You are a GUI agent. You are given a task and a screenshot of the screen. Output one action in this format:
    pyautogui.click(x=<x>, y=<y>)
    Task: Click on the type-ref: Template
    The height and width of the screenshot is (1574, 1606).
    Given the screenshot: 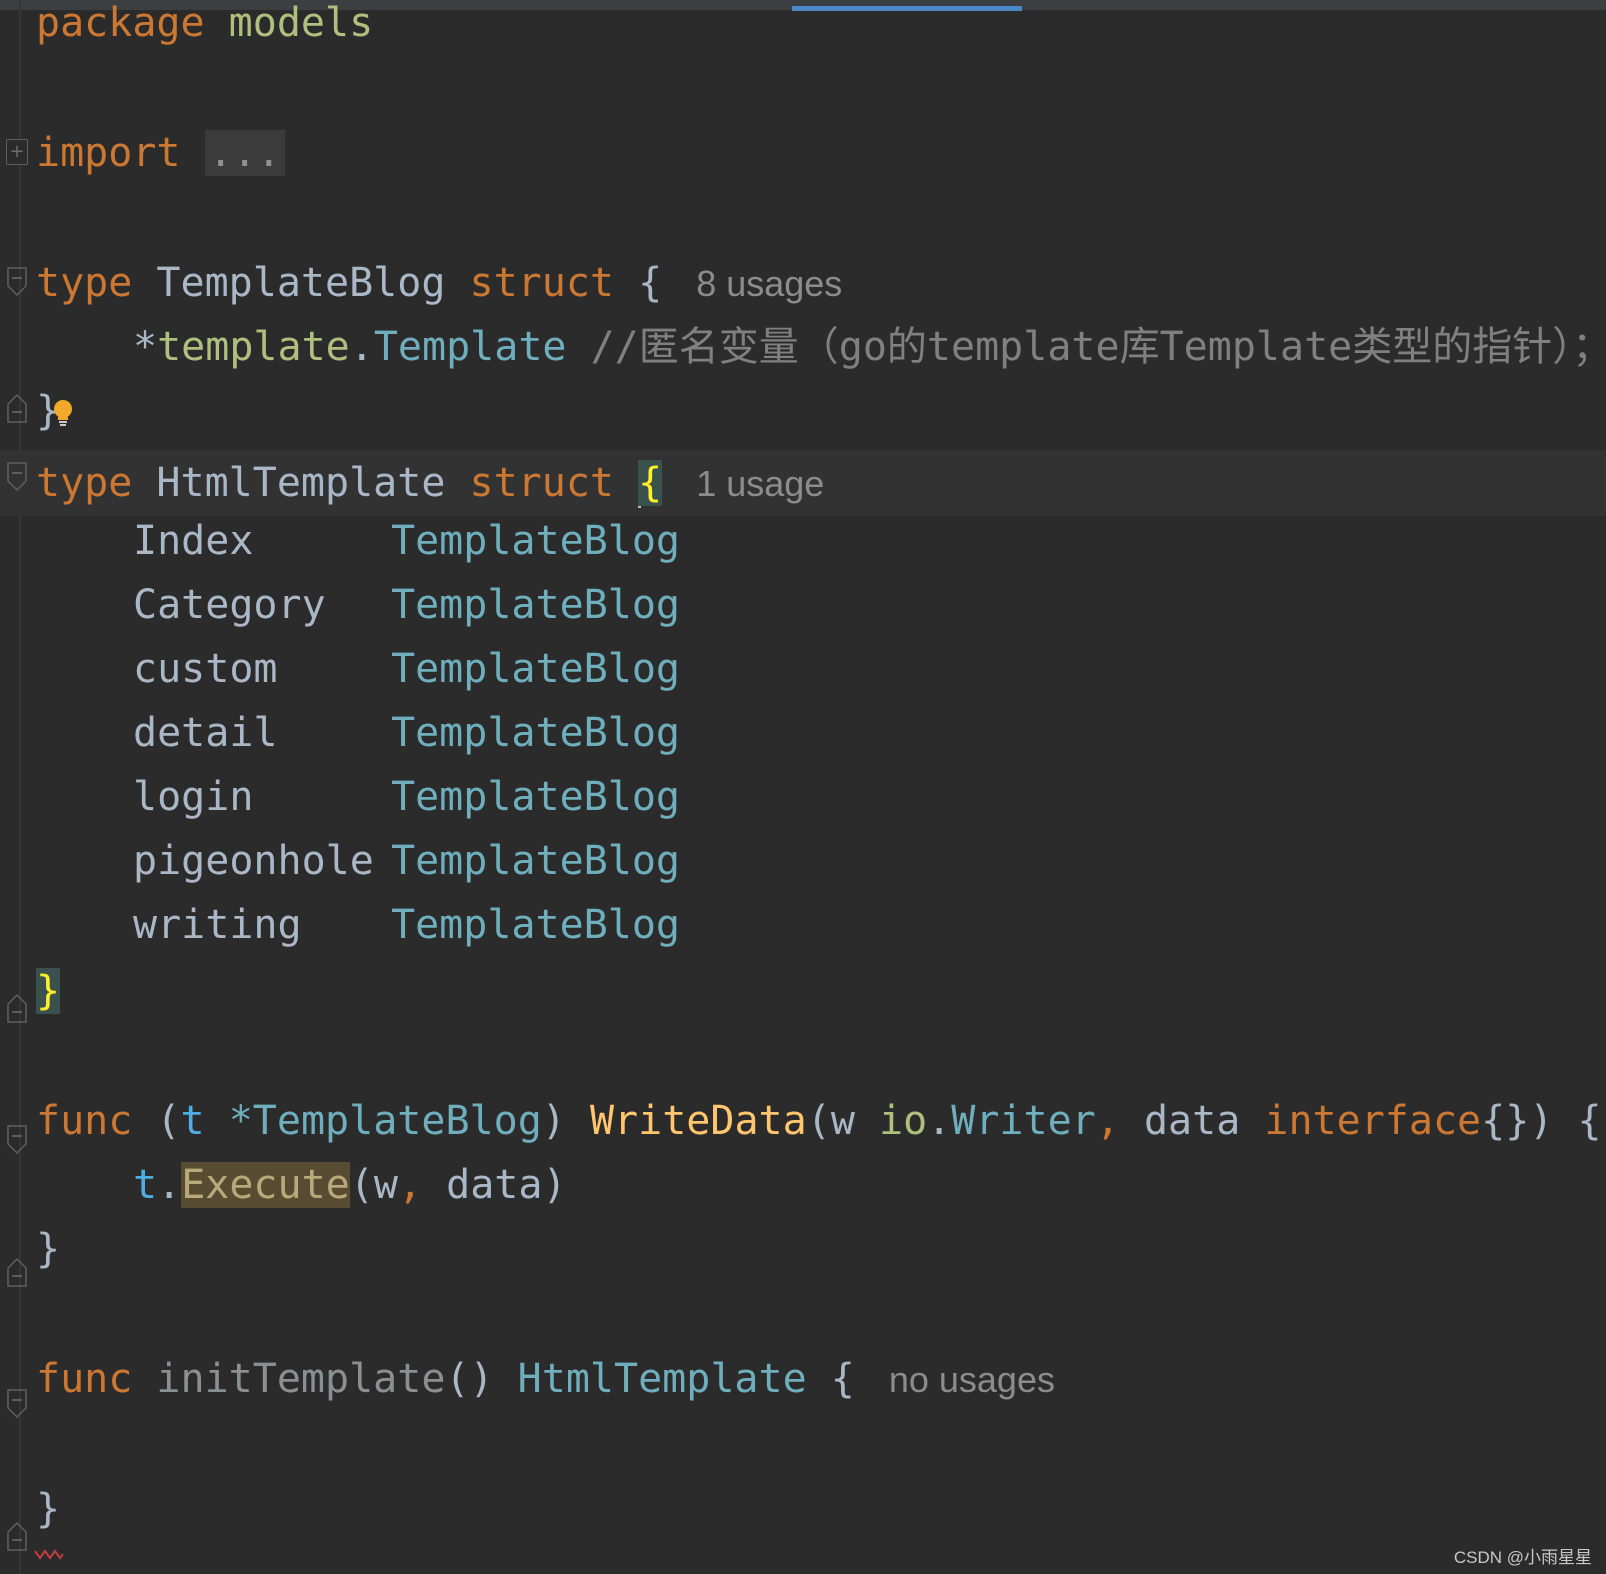 What is the action you would take?
    pyautogui.click(x=470, y=347)
    